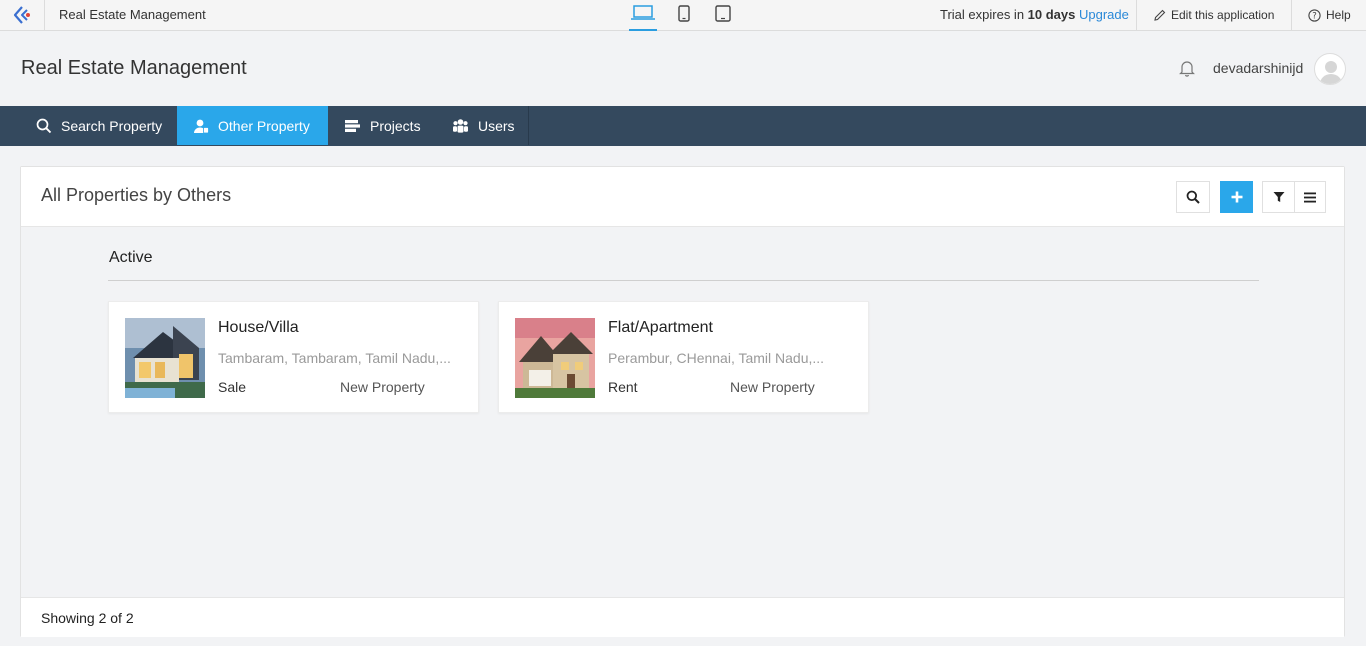  What do you see at coordinates (1338, 15) in the screenshot?
I see `help-label: Help` at bounding box center [1338, 15].